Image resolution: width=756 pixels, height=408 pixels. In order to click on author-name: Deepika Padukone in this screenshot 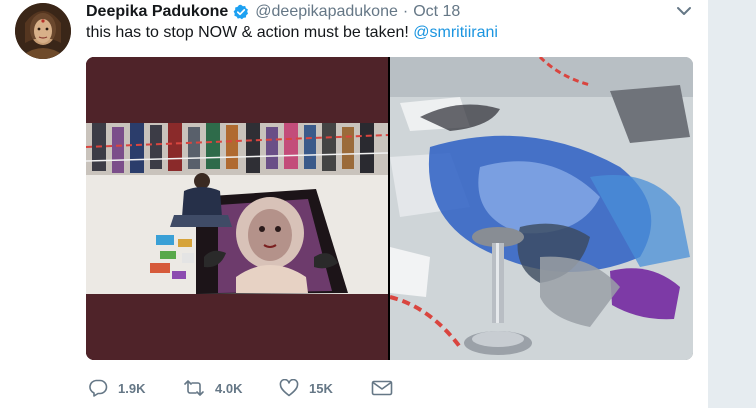, I will do `click(157, 12)`.